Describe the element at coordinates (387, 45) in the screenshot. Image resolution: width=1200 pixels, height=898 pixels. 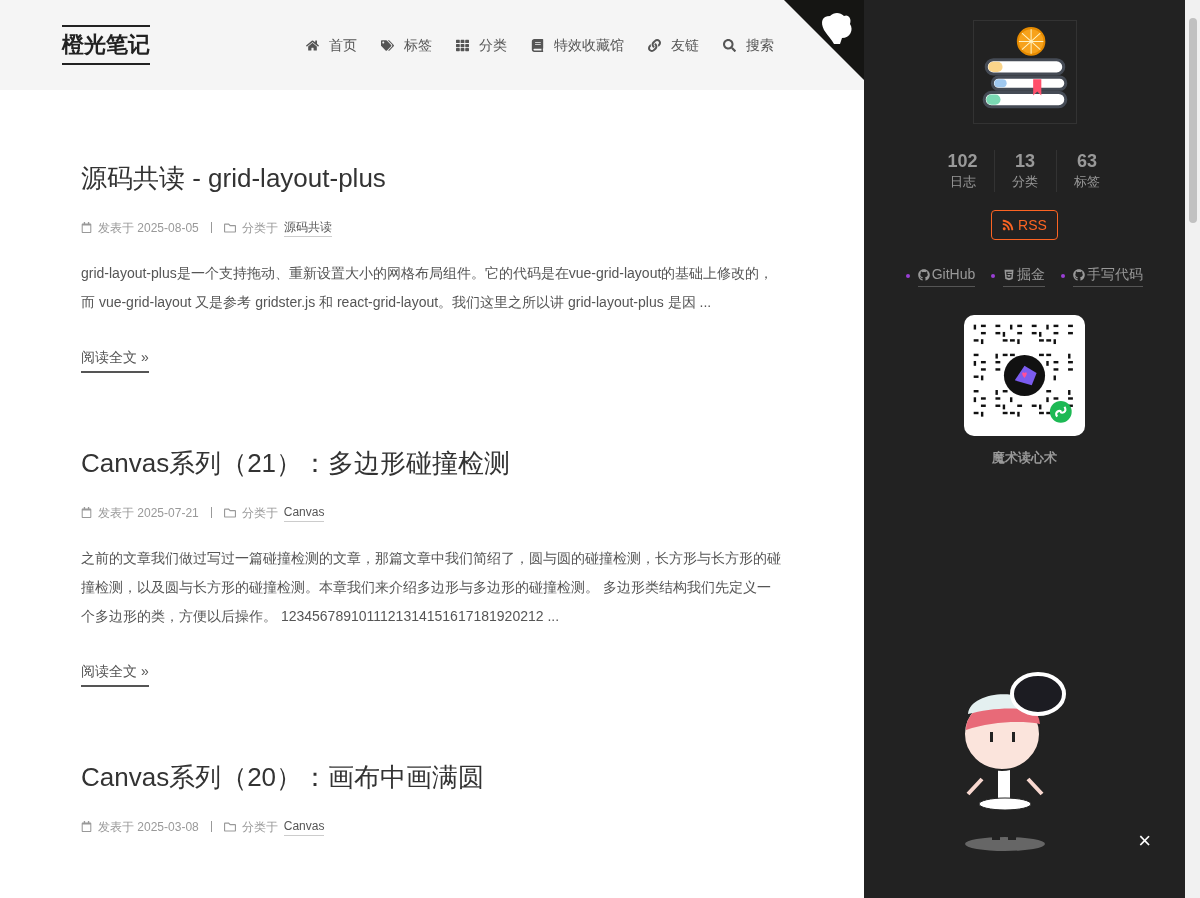
I see `tags-icon` at that location.